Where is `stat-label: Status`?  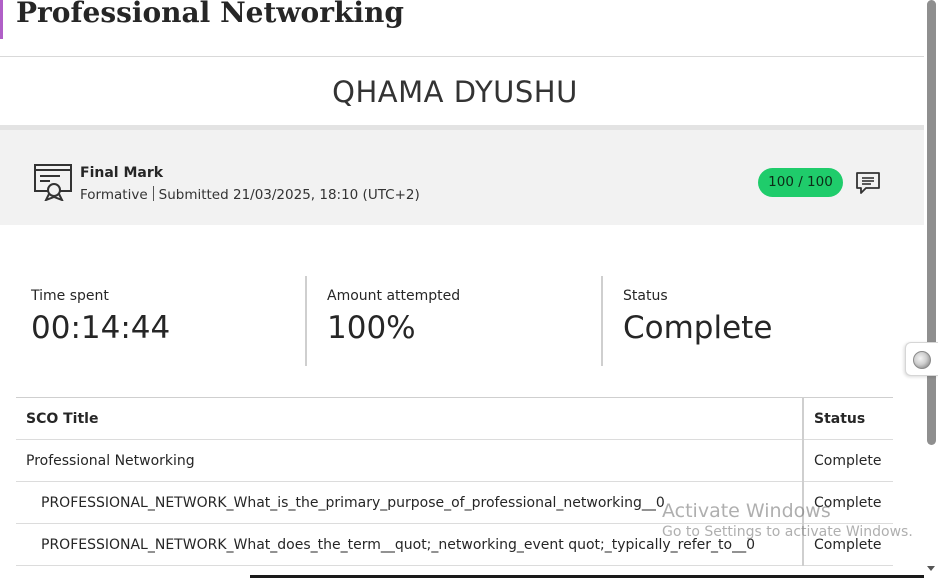
stat-label: Status is located at coordinates (645, 296).